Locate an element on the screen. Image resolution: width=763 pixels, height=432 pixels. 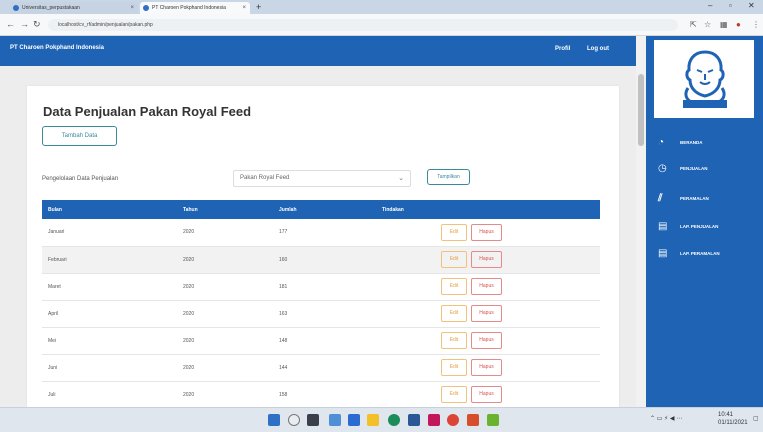
clock-date: 01/11/2021 is located at coordinates (733, 423).